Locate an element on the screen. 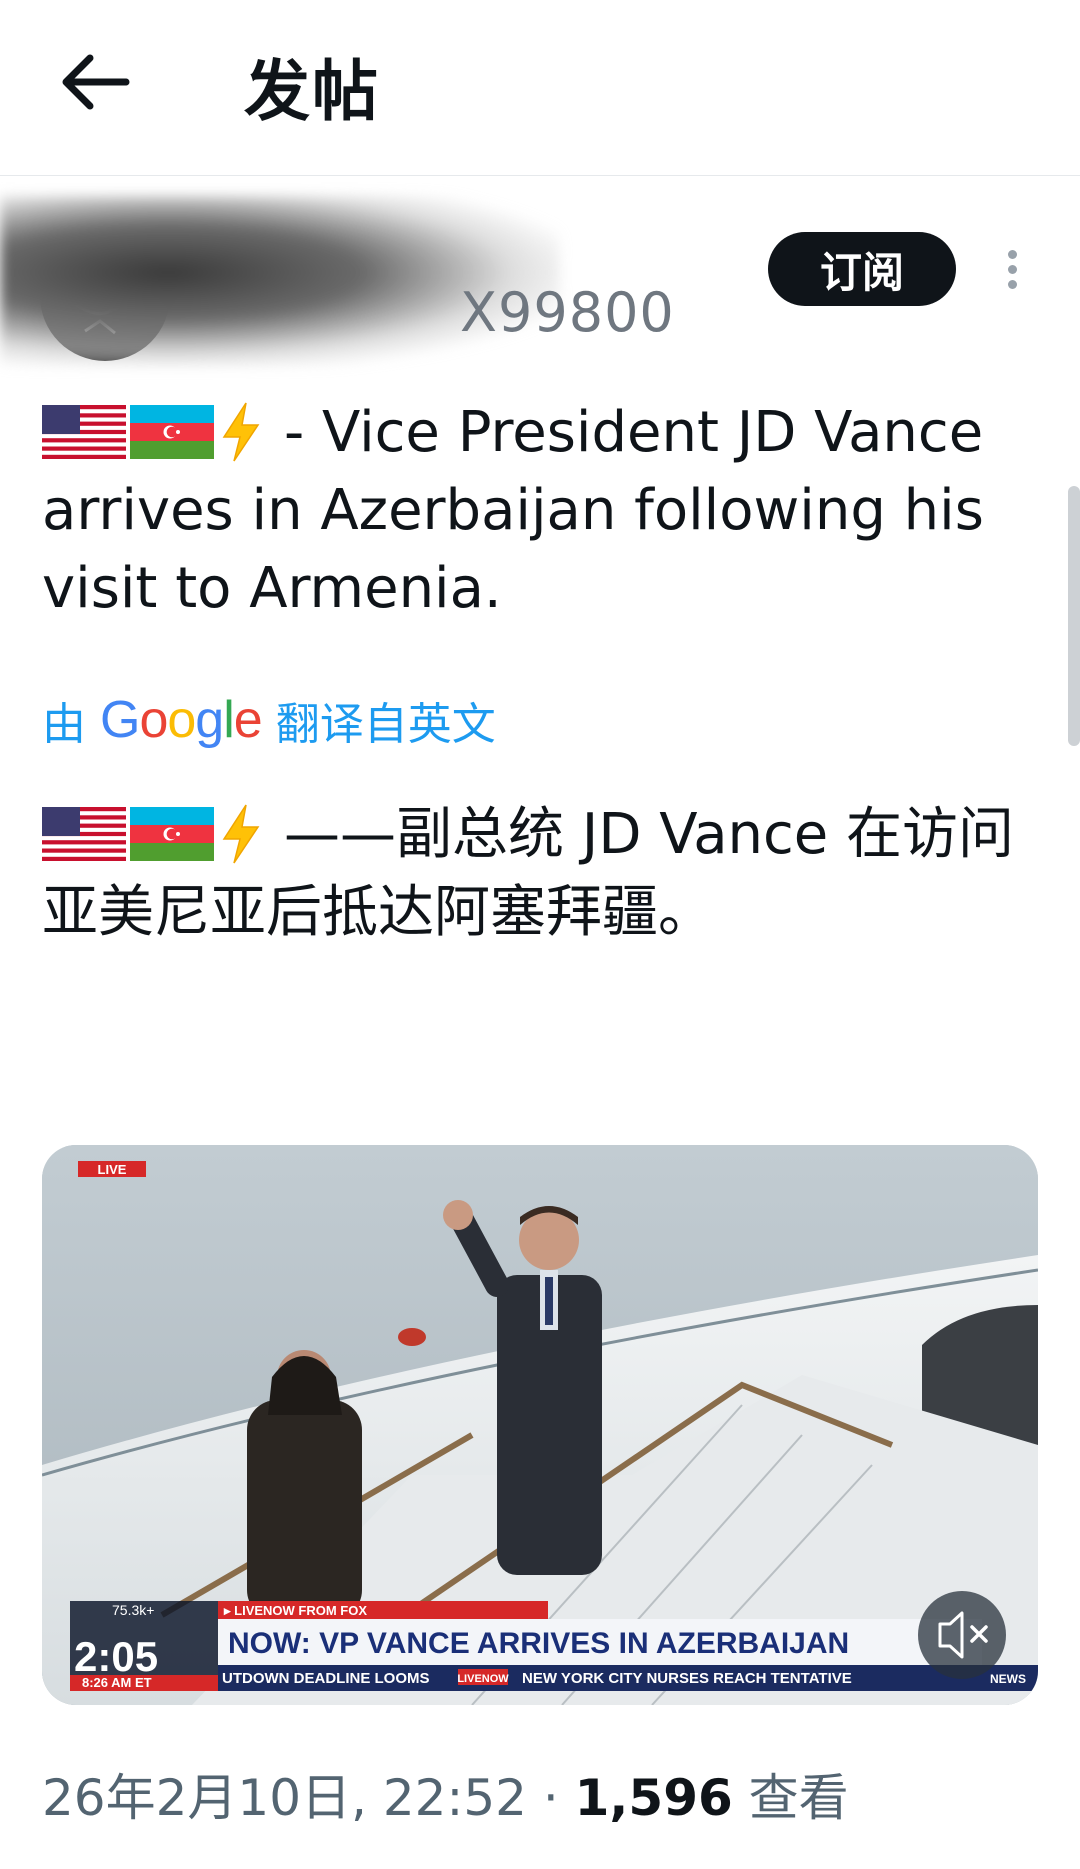 The image size is (1080, 1869). headline: NOW: VP VANCE ARRIVES IN AZERBAIJAN is located at coordinates (538, 1643).